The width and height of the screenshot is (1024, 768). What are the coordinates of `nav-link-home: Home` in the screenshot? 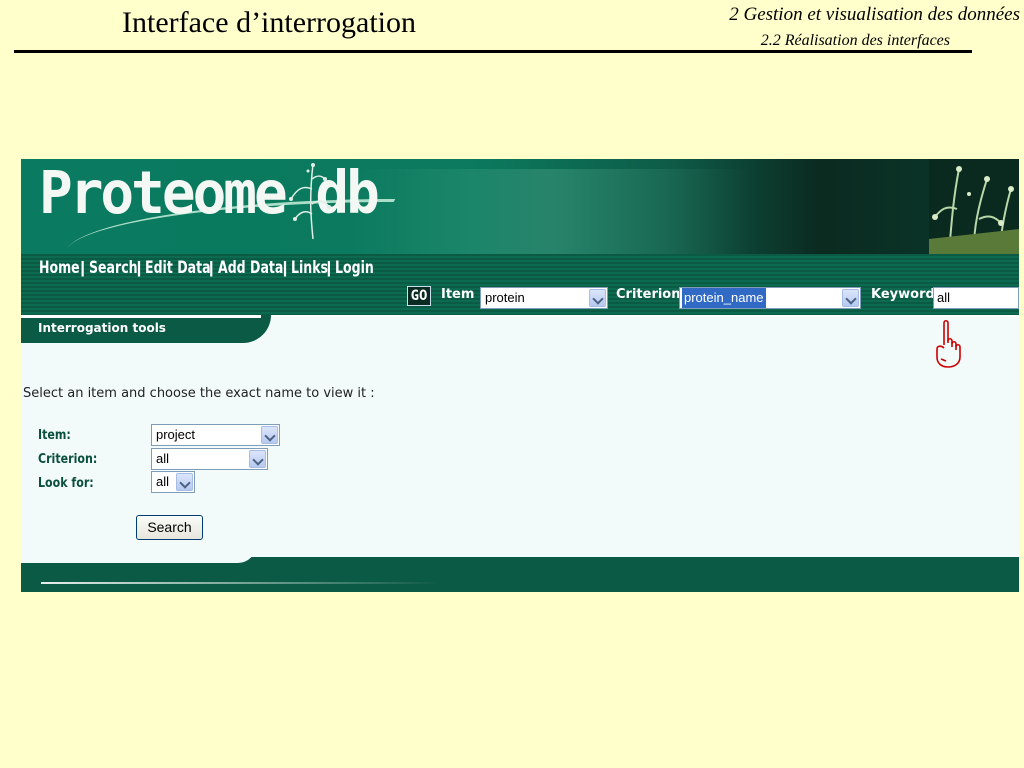 It's located at (59, 268).